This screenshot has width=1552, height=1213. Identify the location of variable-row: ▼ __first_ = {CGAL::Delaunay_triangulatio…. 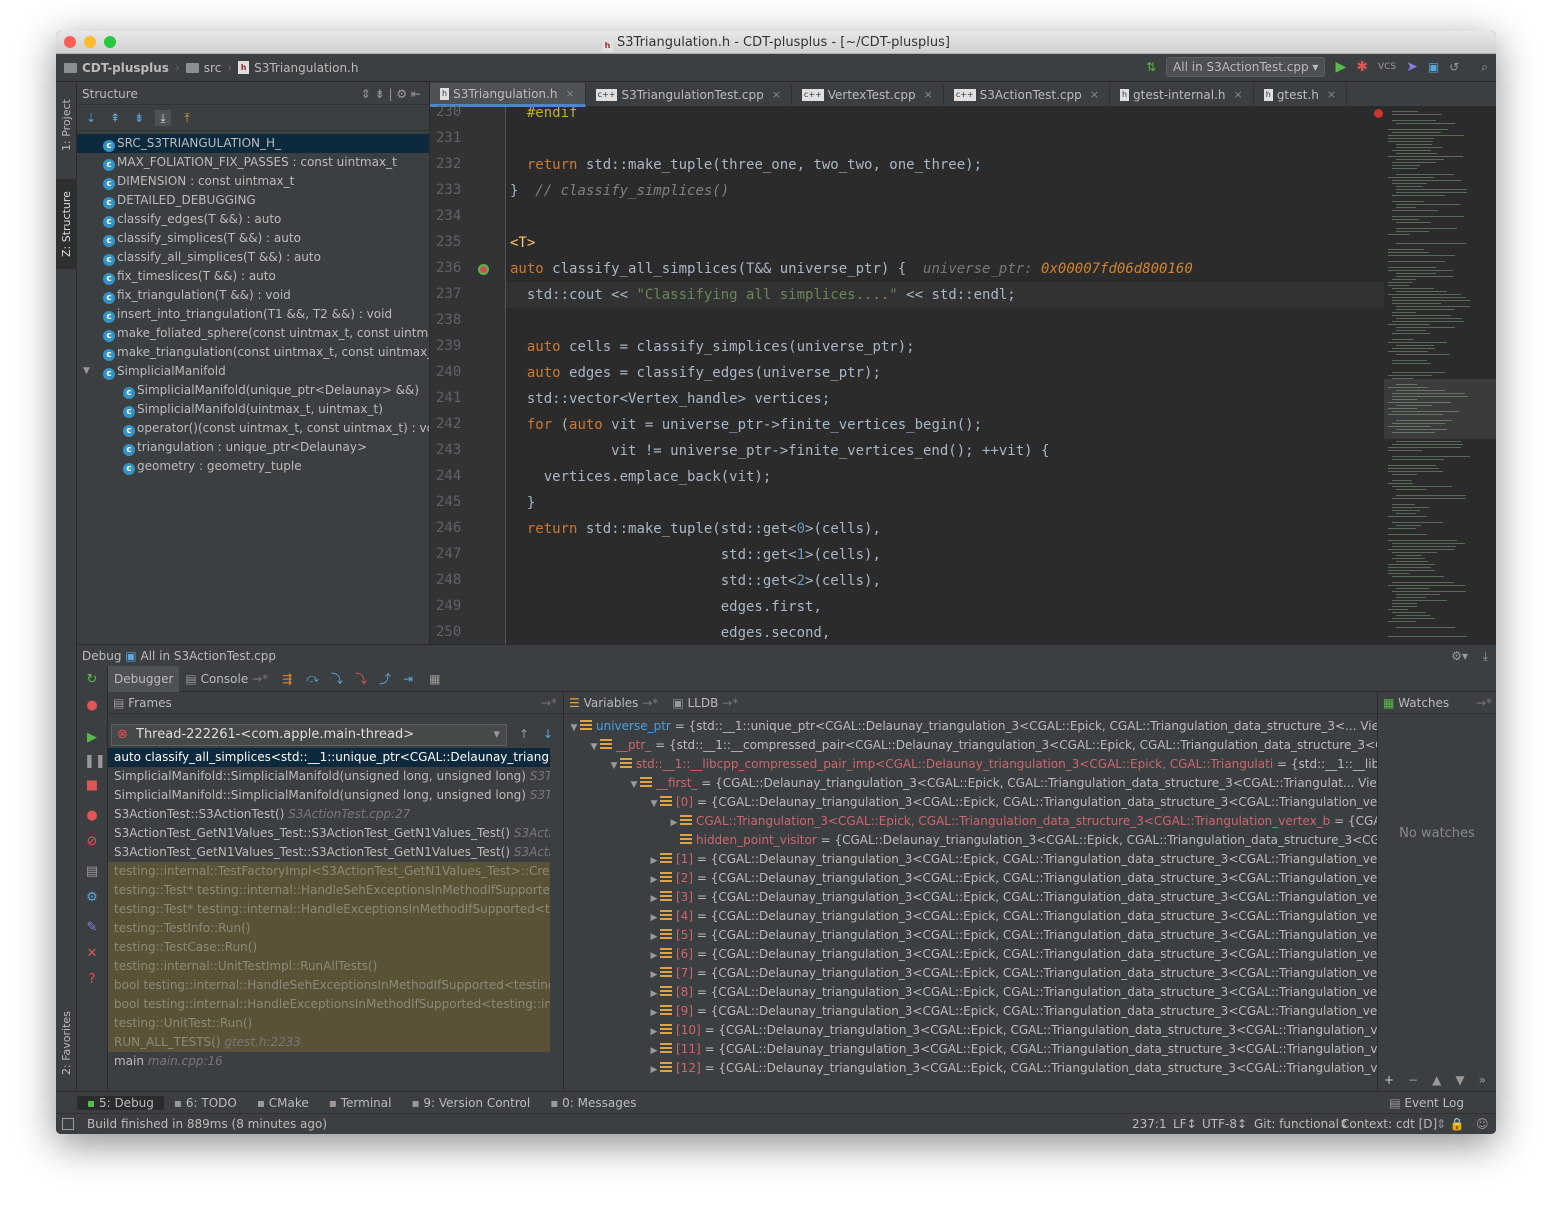
(970, 783).